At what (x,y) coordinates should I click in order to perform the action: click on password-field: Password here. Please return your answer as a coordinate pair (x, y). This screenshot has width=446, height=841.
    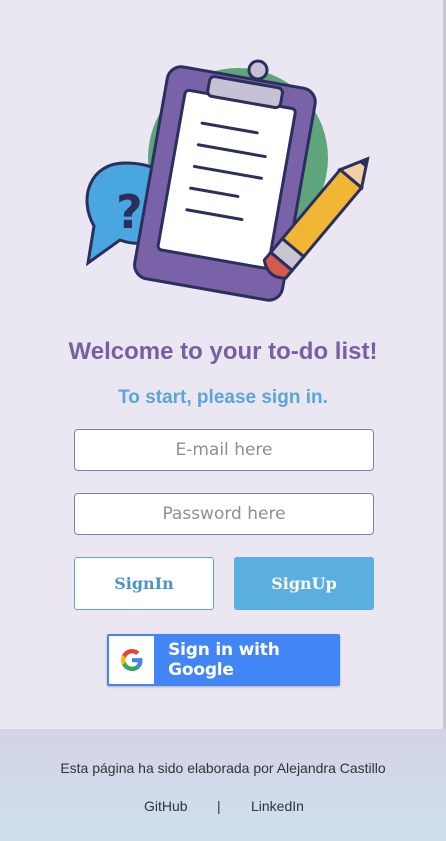
    Looking at the image, I should click on (224, 514).